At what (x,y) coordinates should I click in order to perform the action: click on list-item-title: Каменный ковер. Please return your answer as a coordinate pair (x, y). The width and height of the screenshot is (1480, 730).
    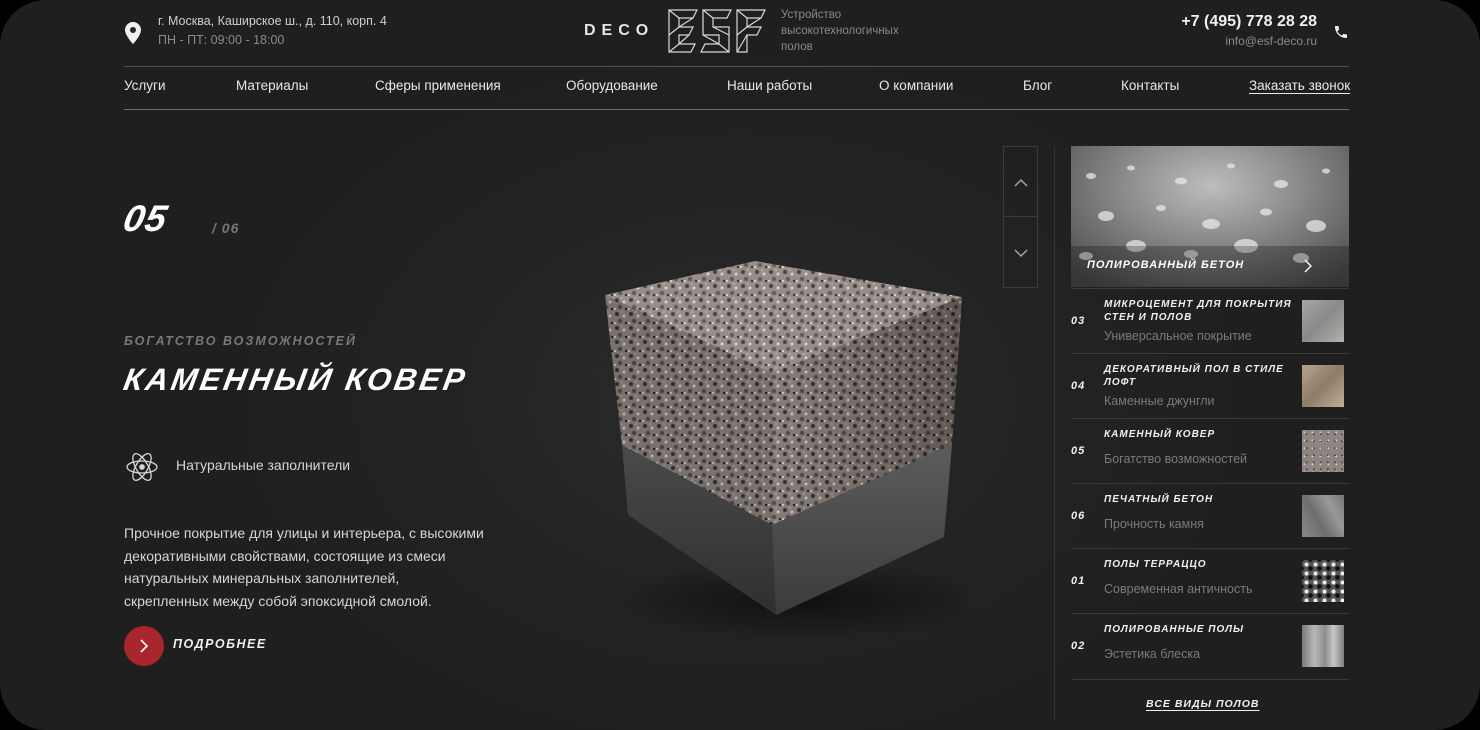
    Looking at the image, I should click on (1160, 434).